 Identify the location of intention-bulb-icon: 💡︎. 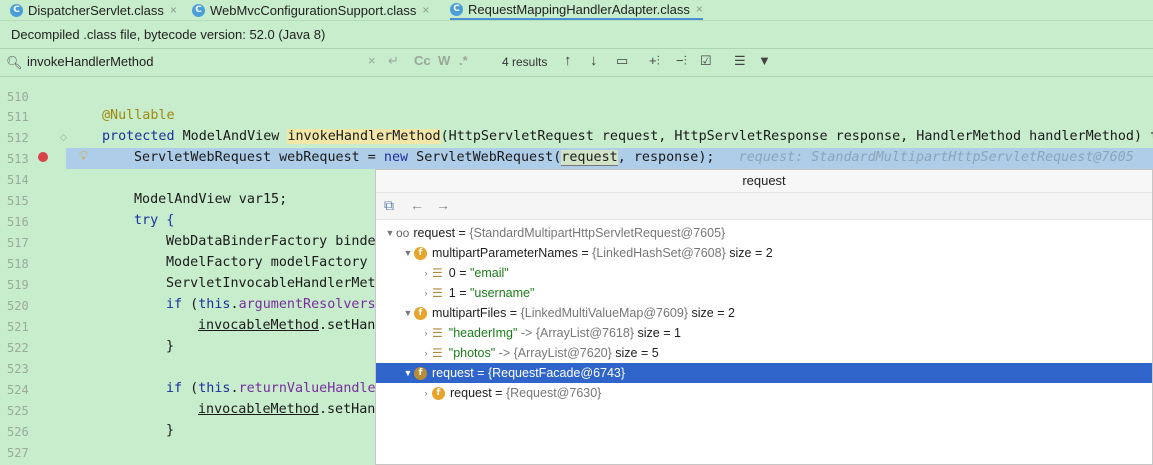
(83, 156).